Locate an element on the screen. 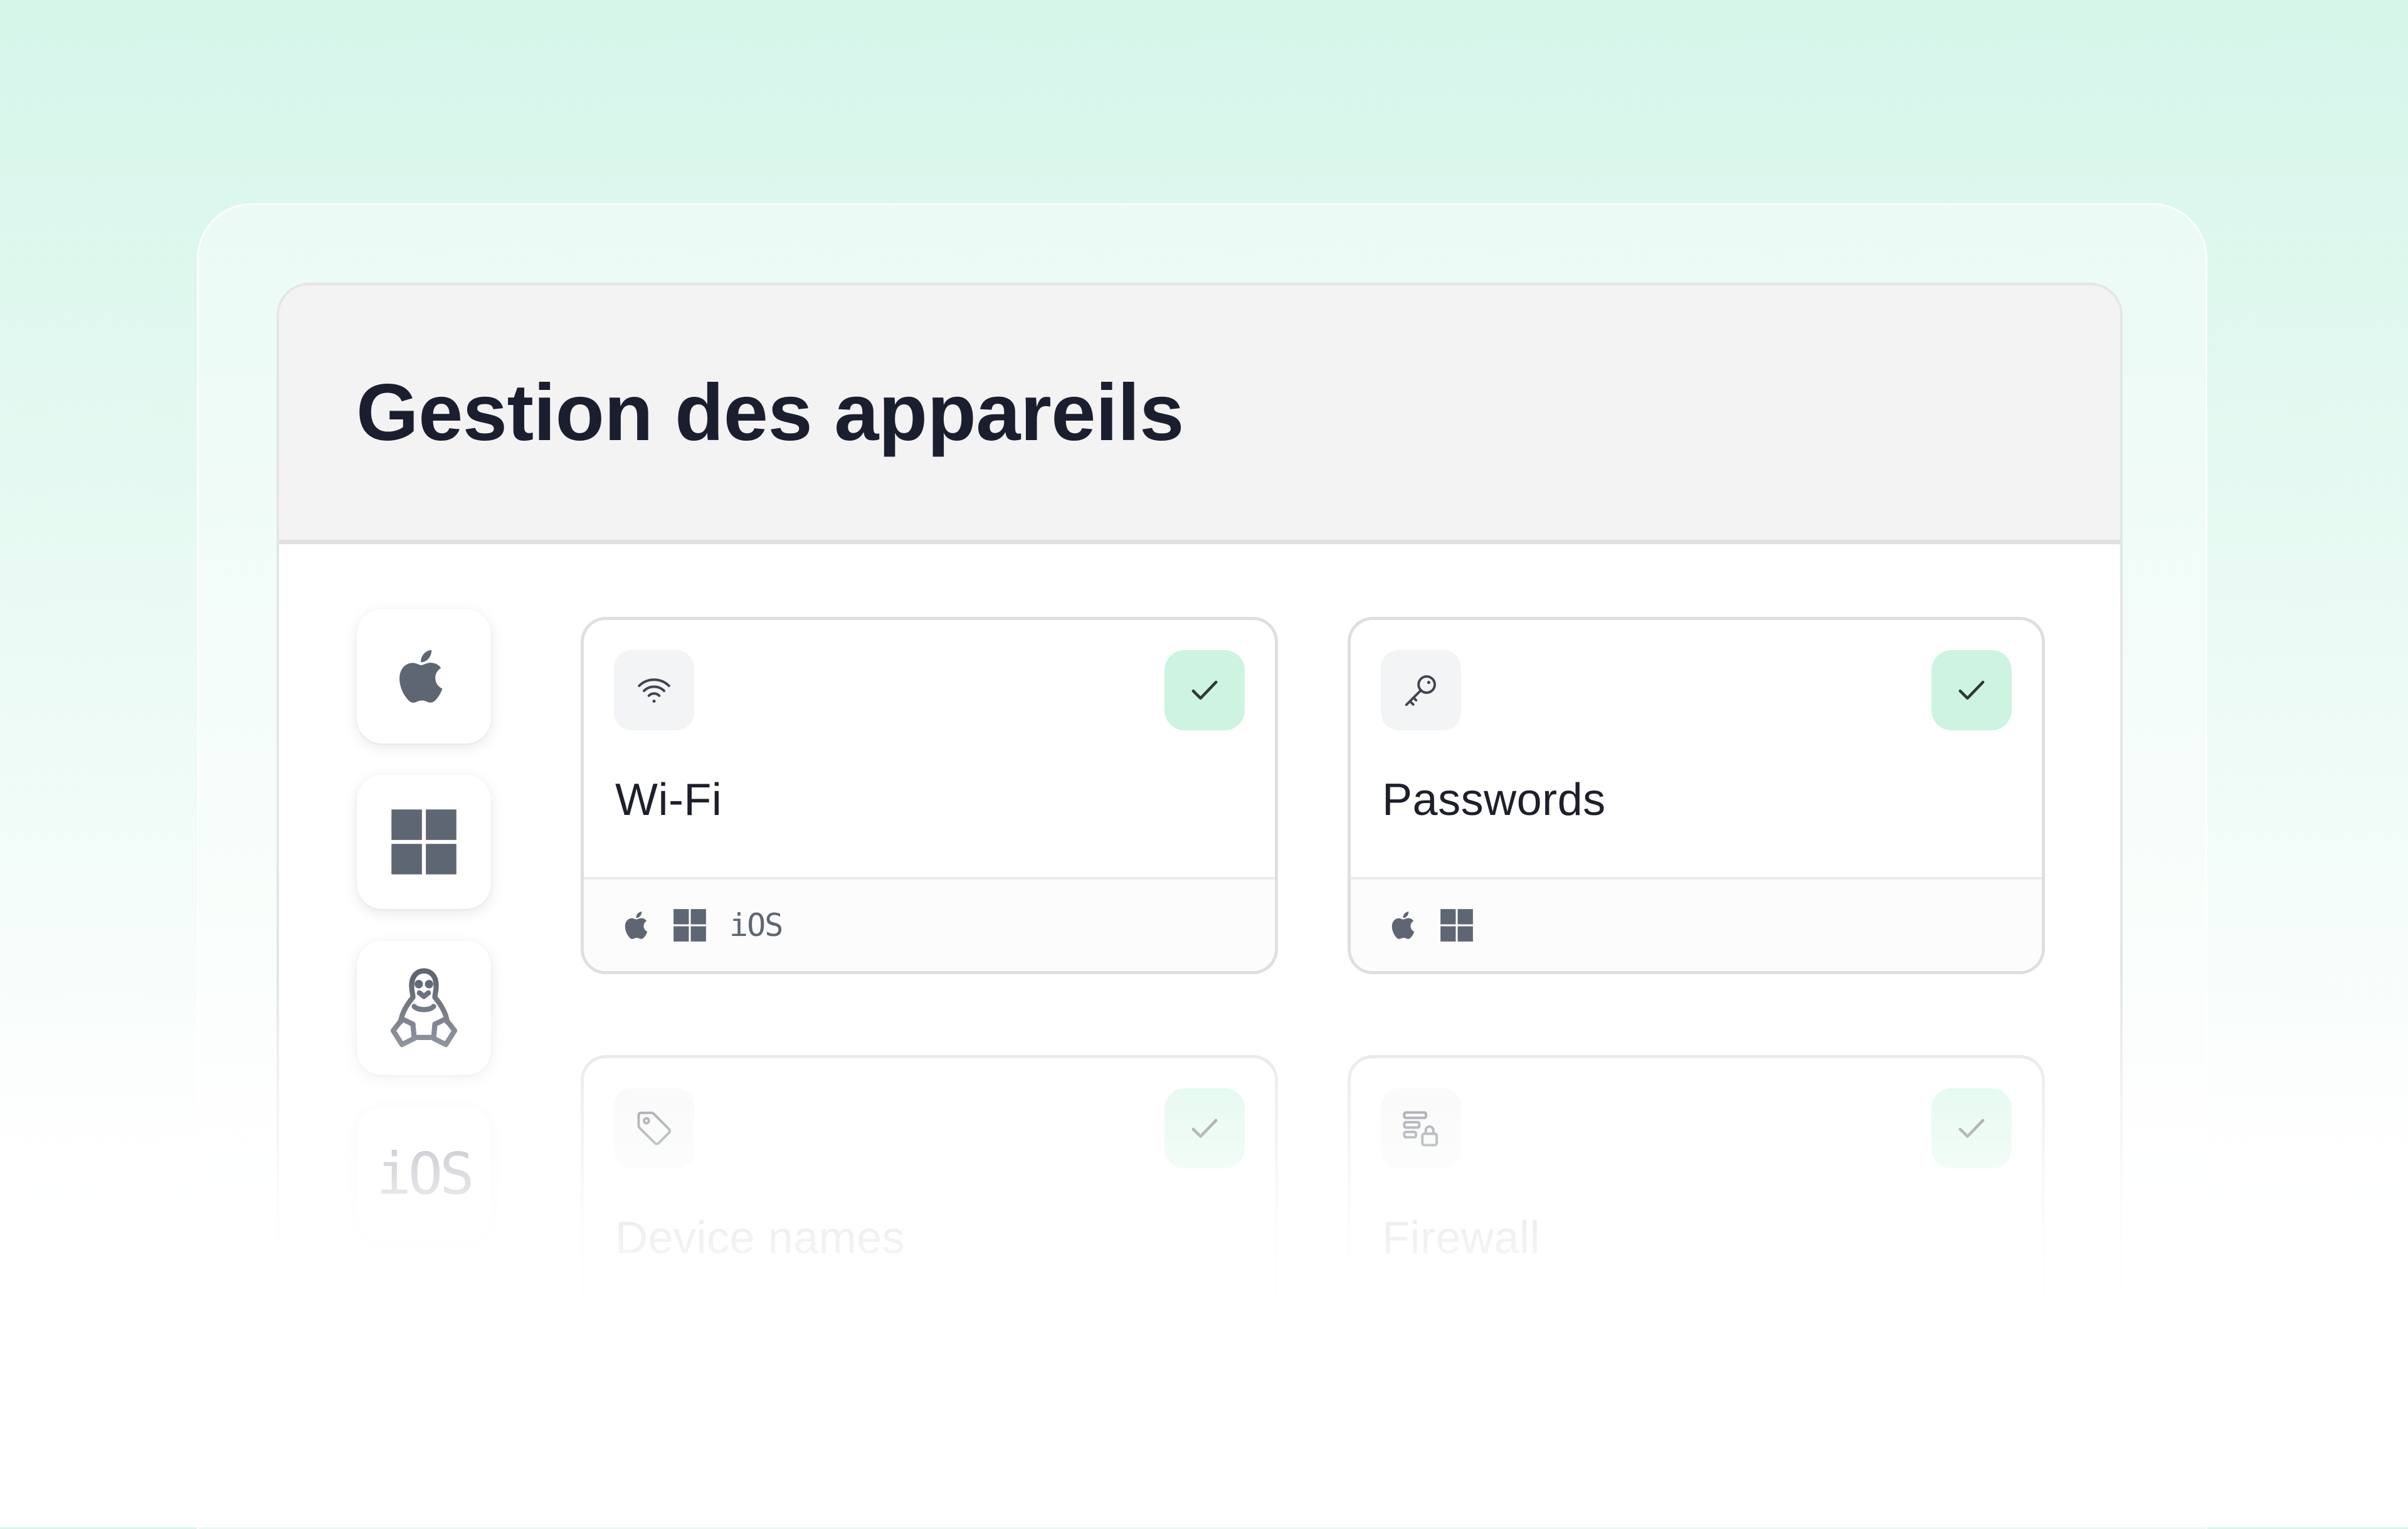 The height and width of the screenshot is (1529, 2408). page-title: Gestion des appareils is located at coordinates (770, 413).